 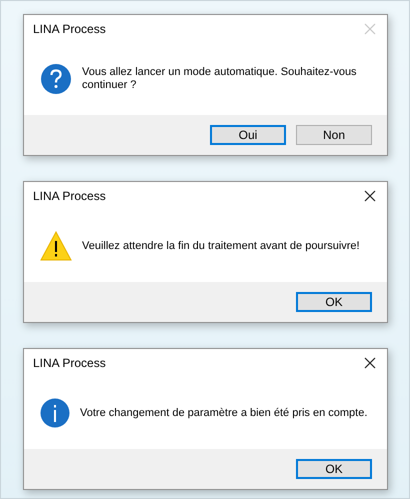 I want to click on info-icon, so click(x=55, y=413).